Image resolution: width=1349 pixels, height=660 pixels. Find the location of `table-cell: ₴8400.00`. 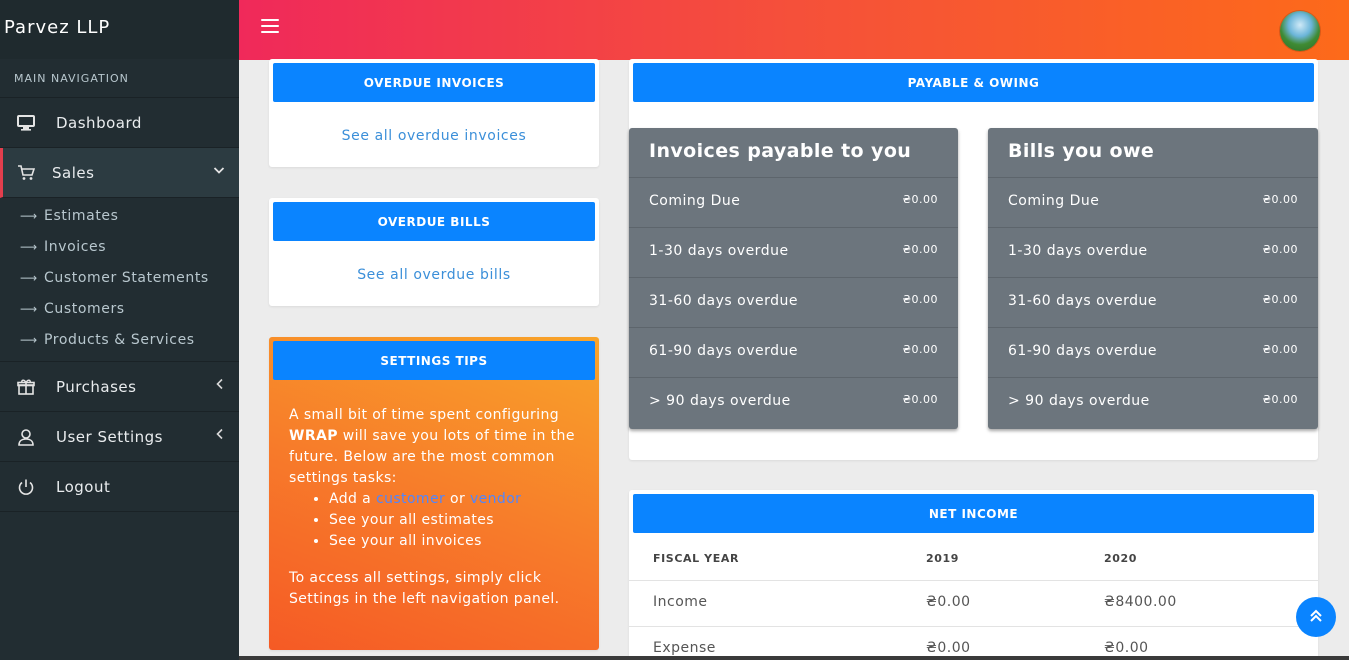

table-cell: ₴8400.00 is located at coordinates (1140, 602).